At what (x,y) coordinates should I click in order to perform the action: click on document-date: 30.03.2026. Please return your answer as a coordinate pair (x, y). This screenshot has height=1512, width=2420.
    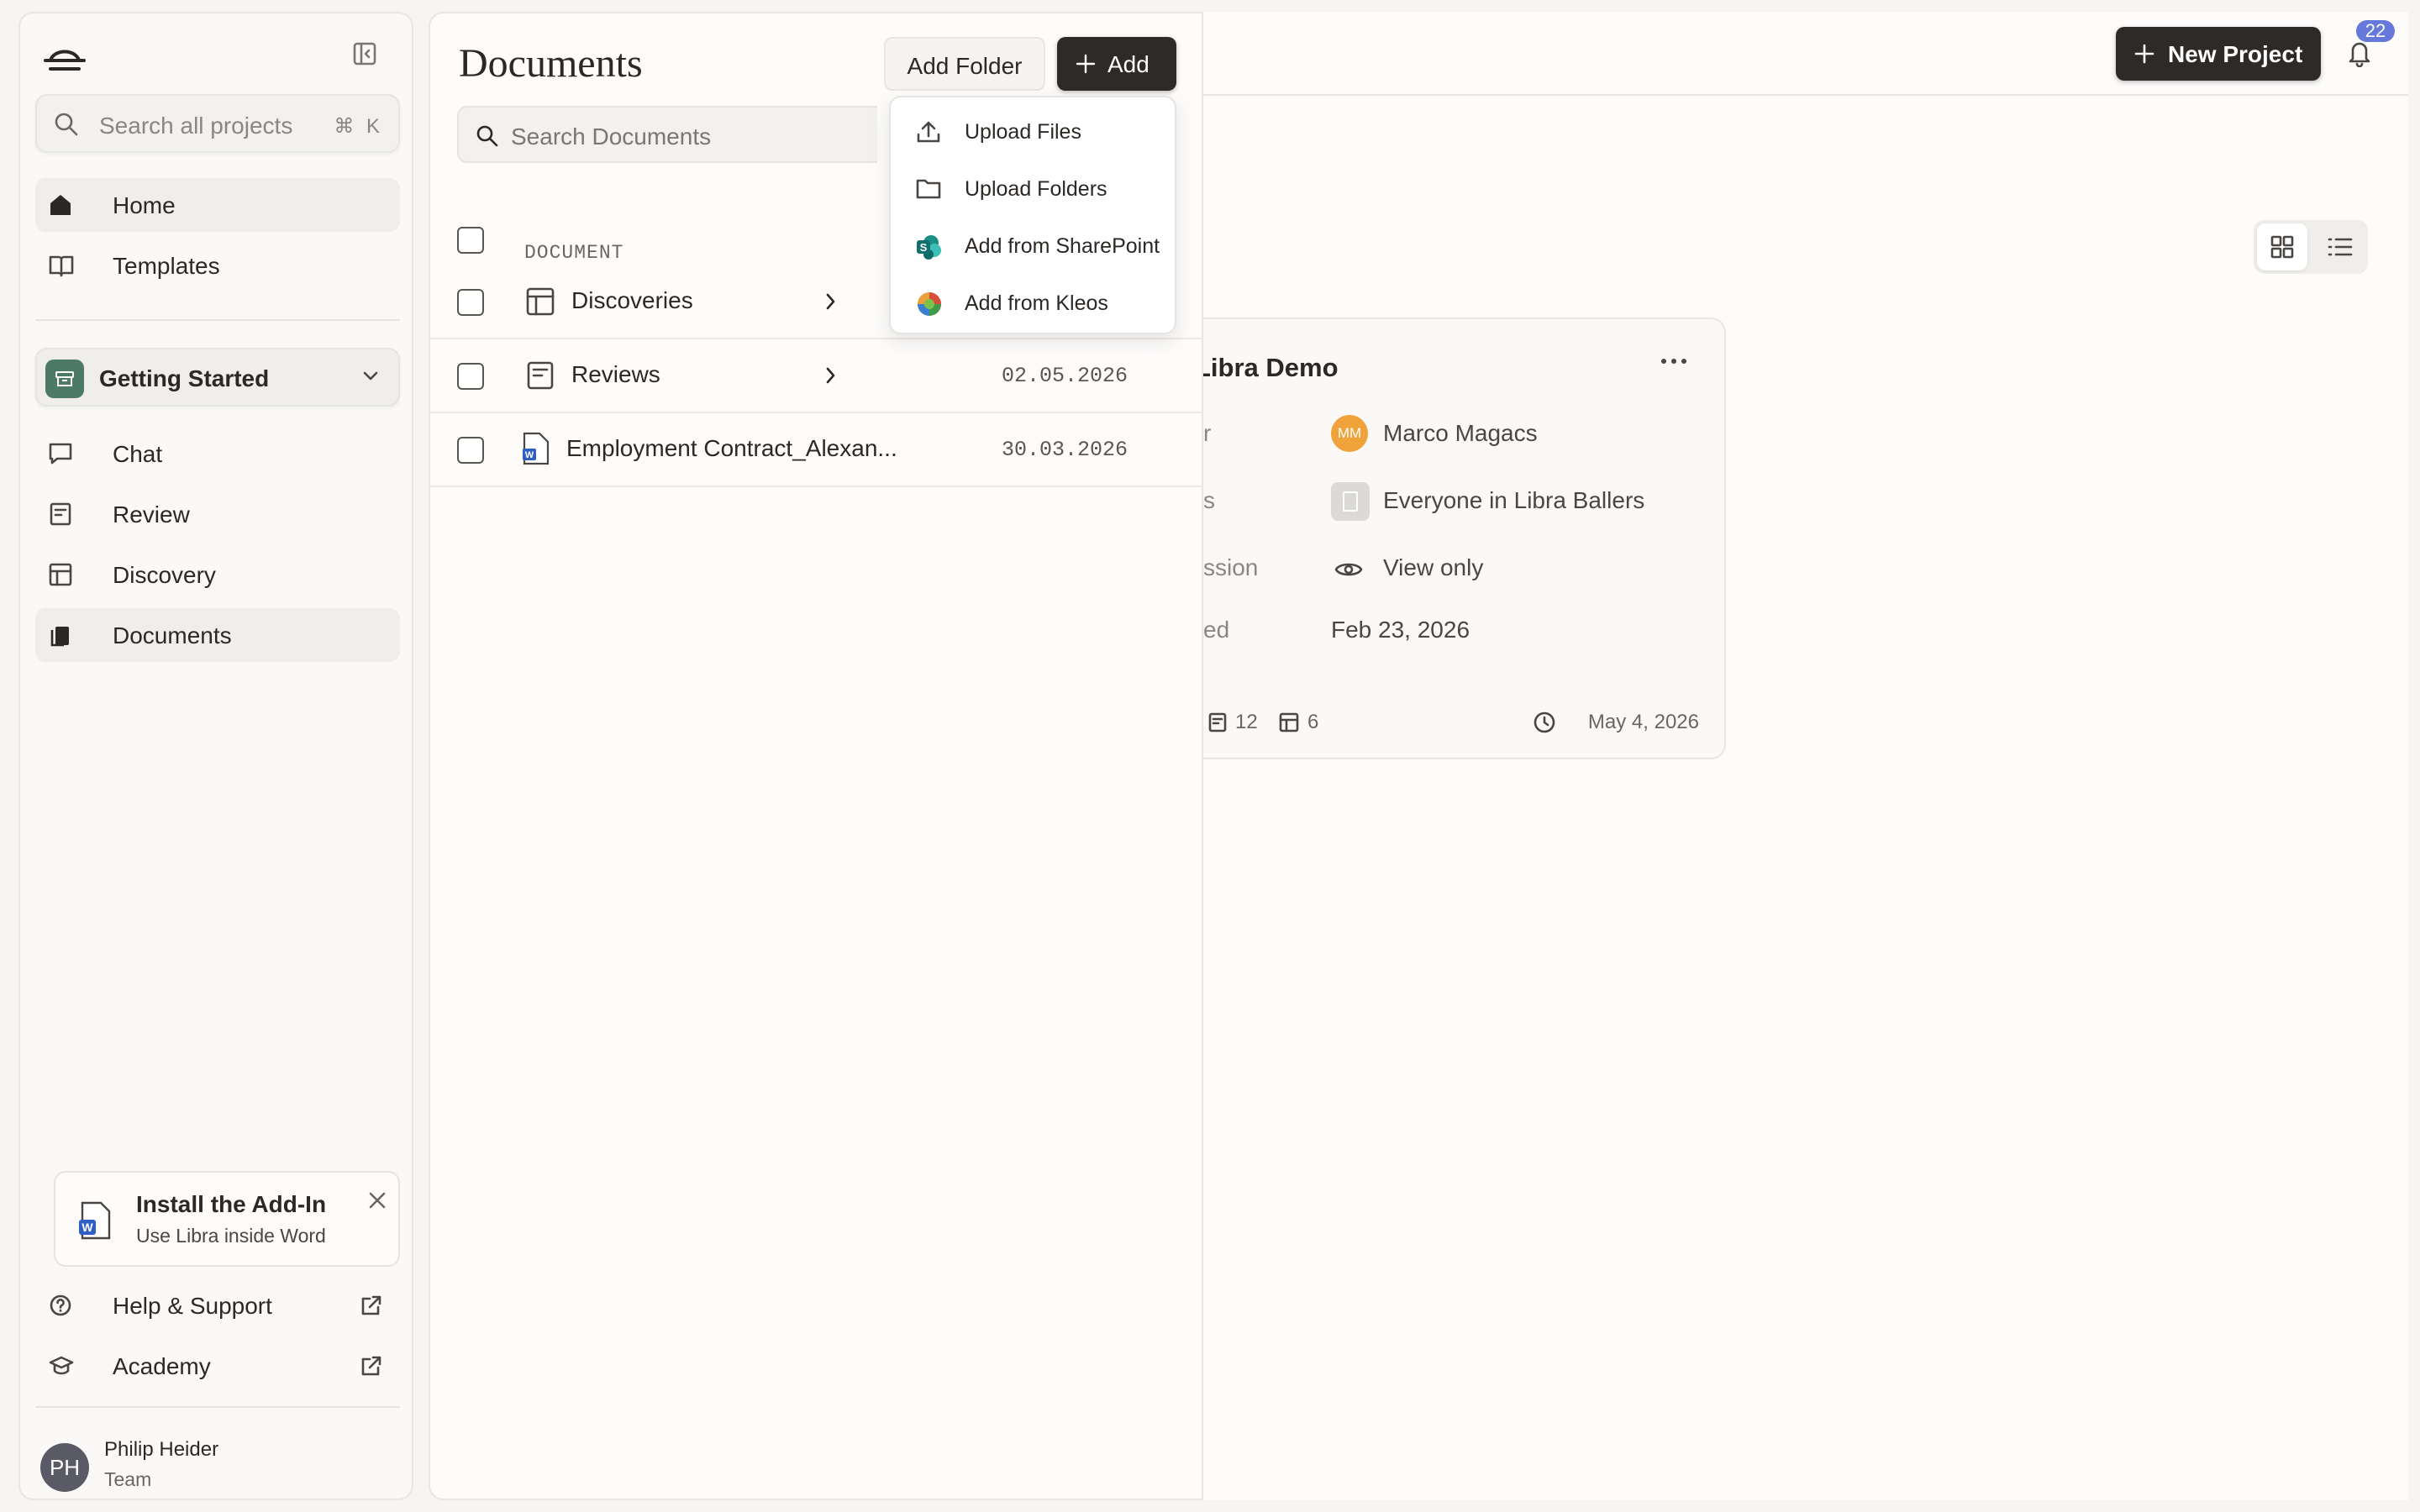
    Looking at the image, I should click on (1065, 450).